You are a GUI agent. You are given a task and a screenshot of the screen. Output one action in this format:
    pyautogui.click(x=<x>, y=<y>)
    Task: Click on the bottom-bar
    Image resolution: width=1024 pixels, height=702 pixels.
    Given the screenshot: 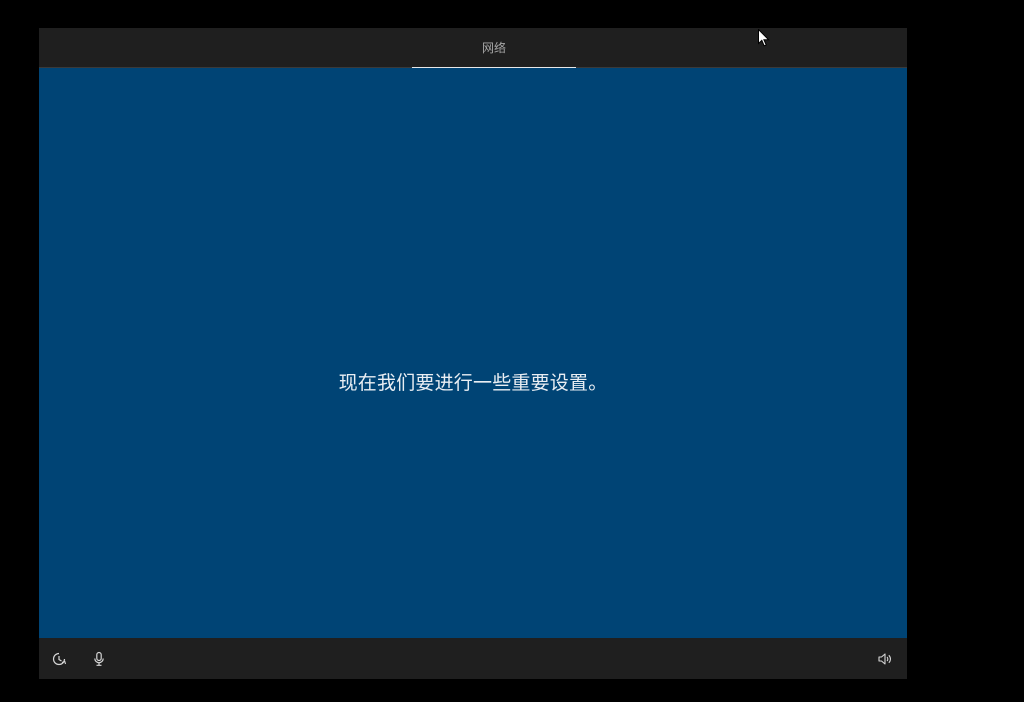 What is the action you would take?
    pyautogui.click(x=473, y=658)
    